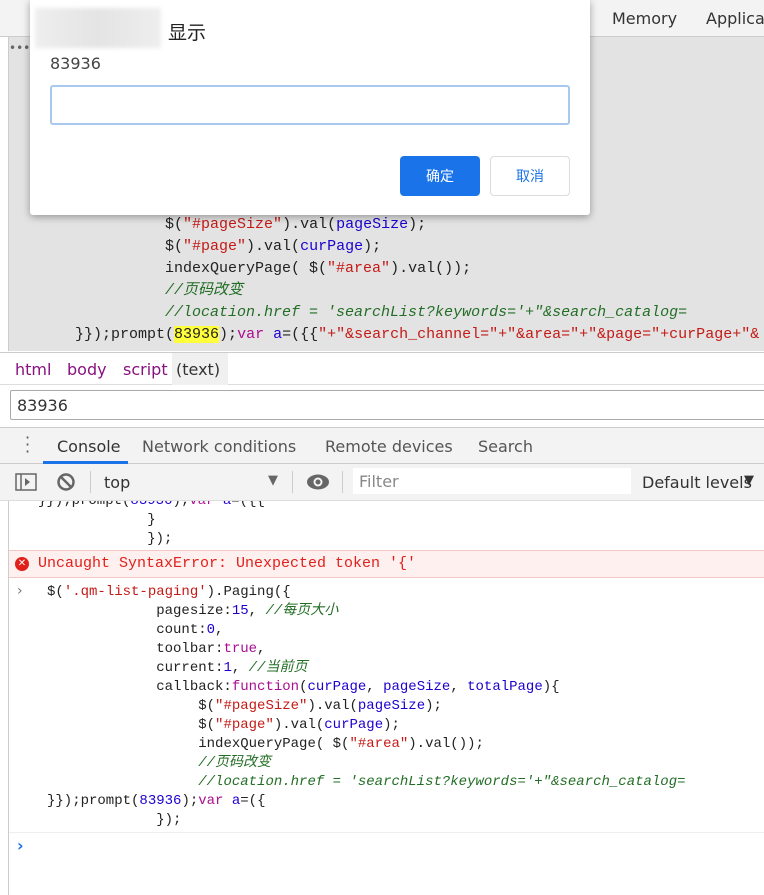 This screenshot has width=764, height=895. Describe the element at coordinates (145, 369) in the screenshot. I see `crumb-script: script` at that location.